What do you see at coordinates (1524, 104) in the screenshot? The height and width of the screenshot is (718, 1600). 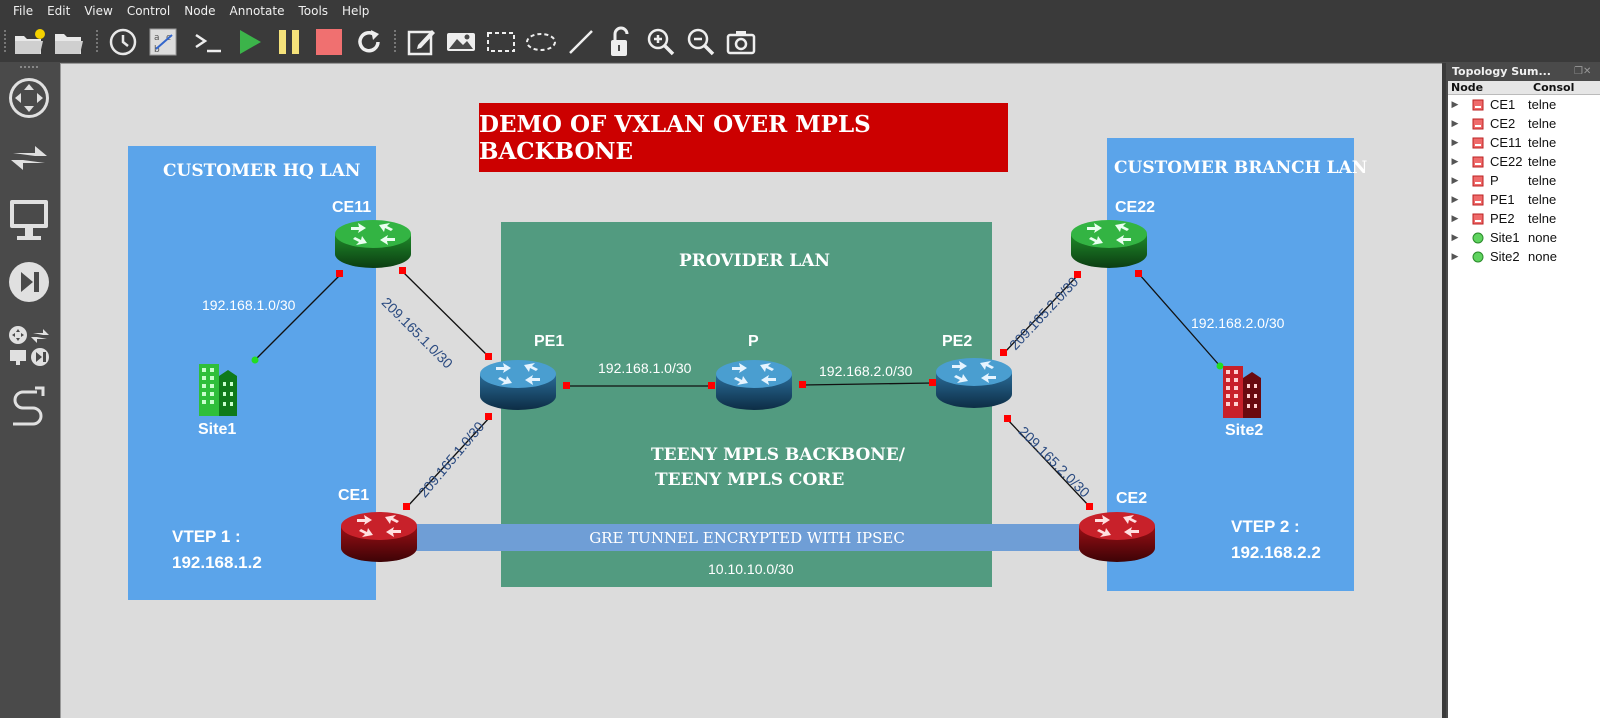 I see `tree-row-ce1: ▶ CE1 telne` at bounding box center [1524, 104].